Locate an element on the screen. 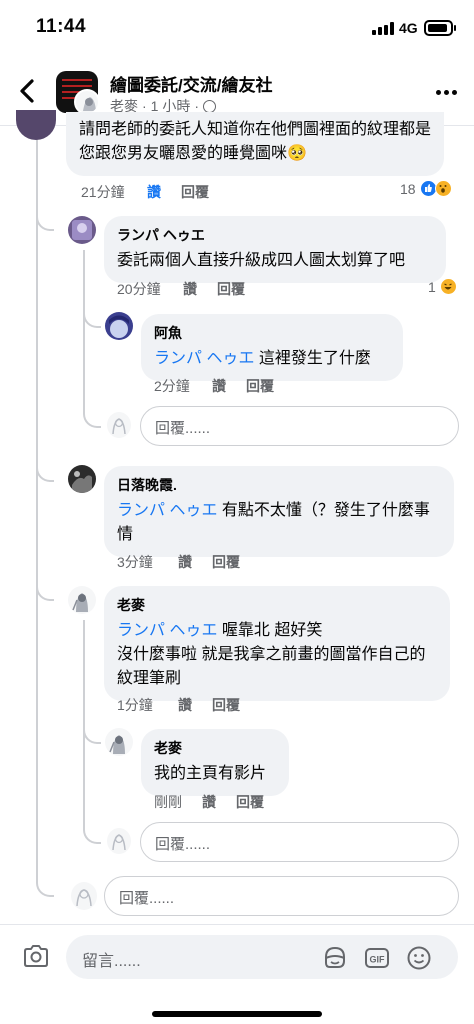 The width and height of the screenshot is (474, 1024). comment-text: 我的主頁有影片 is located at coordinates (210, 773).